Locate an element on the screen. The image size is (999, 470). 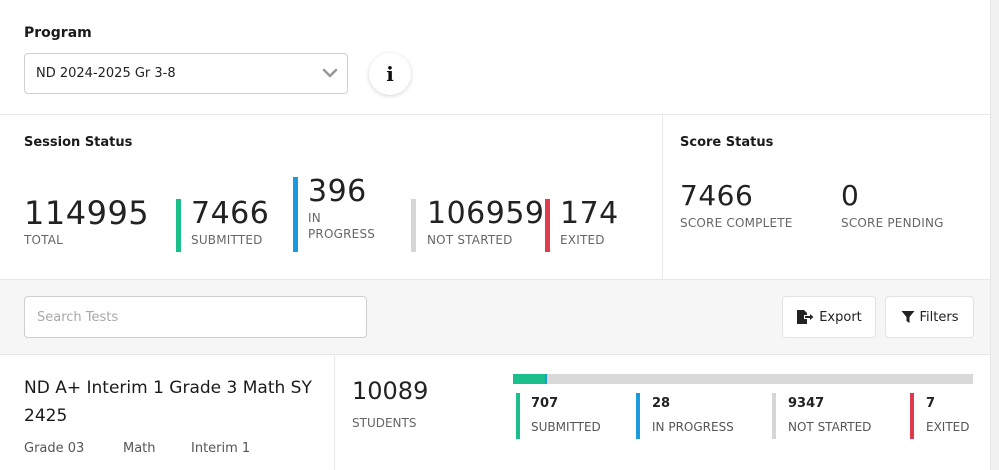
scrollbar-track is located at coordinates (994, 235).